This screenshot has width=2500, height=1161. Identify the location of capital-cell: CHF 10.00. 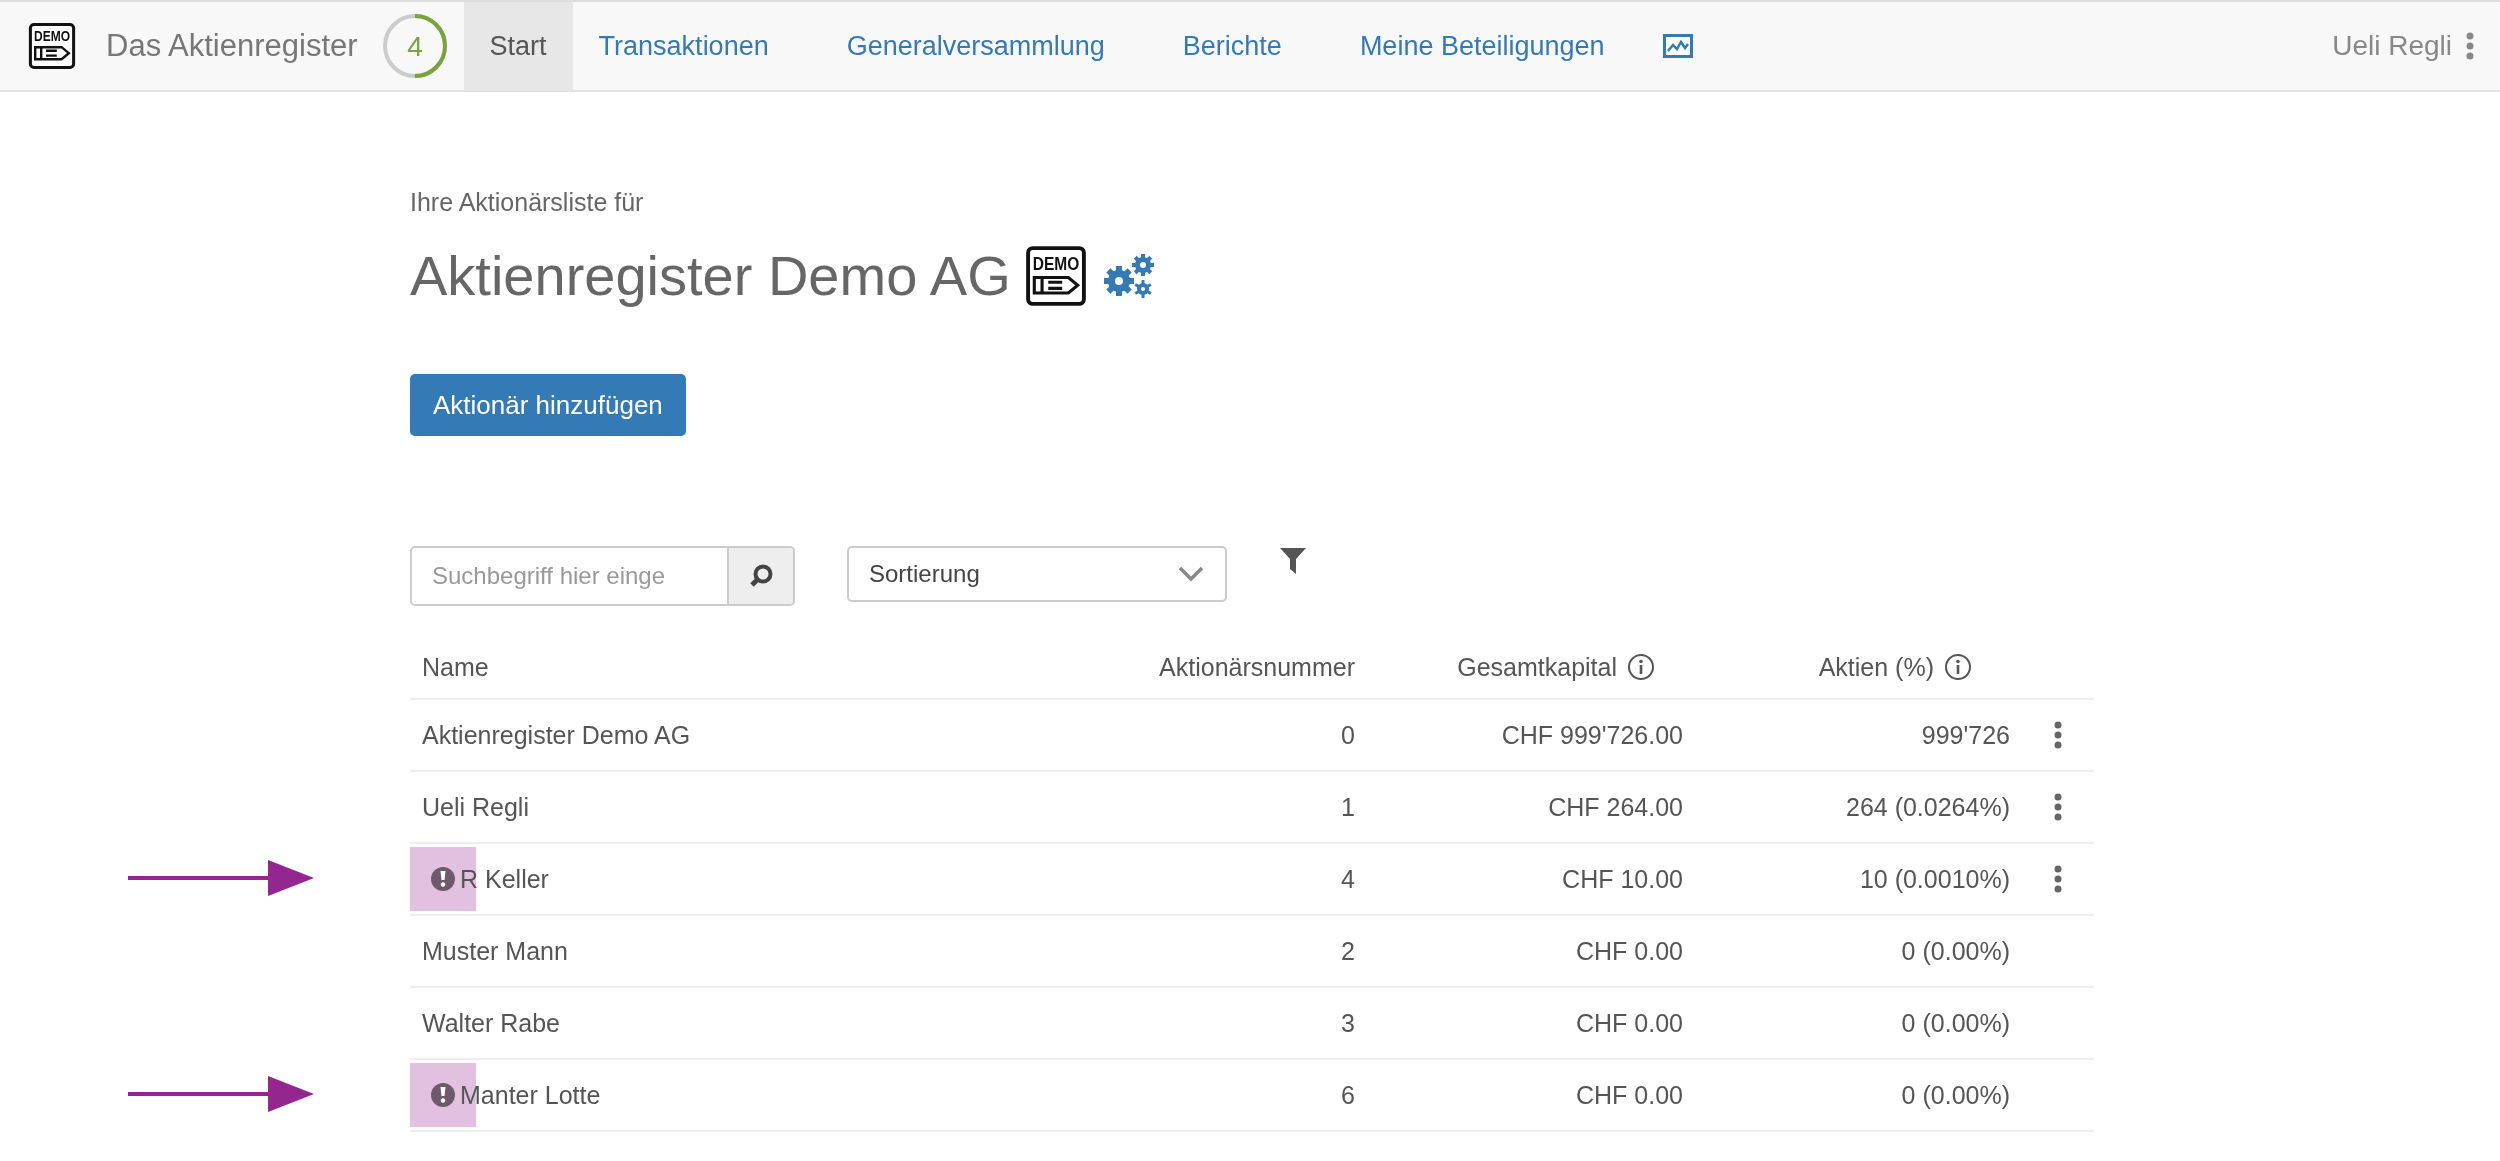
(1622, 879).